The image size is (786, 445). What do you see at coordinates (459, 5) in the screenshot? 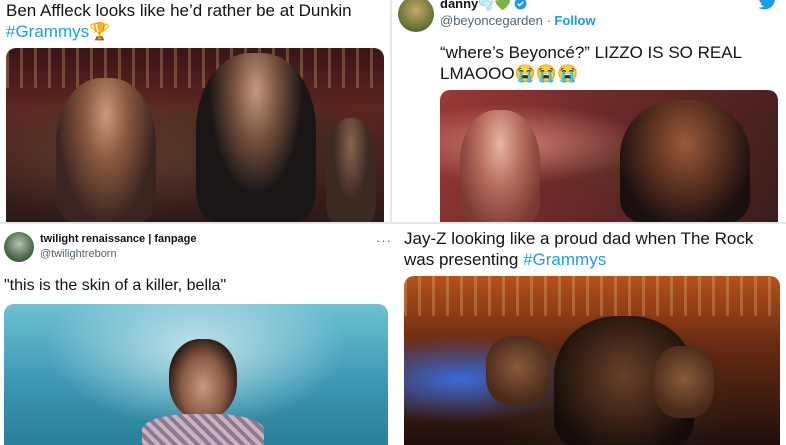
I see `display-name-text: danny` at bounding box center [459, 5].